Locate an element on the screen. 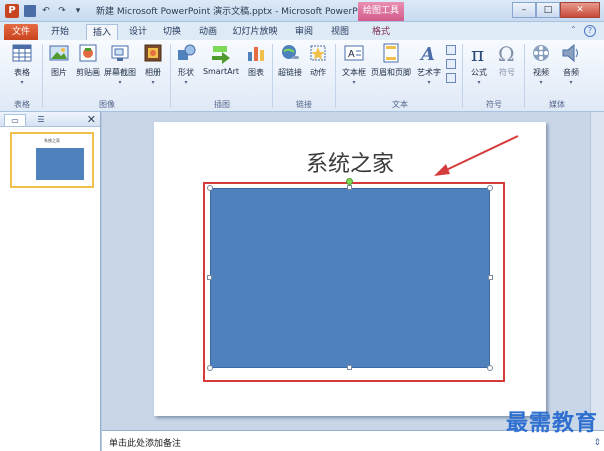 This screenshot has width=604, height=451. svg-text: π is located at coordinates (477, 53).